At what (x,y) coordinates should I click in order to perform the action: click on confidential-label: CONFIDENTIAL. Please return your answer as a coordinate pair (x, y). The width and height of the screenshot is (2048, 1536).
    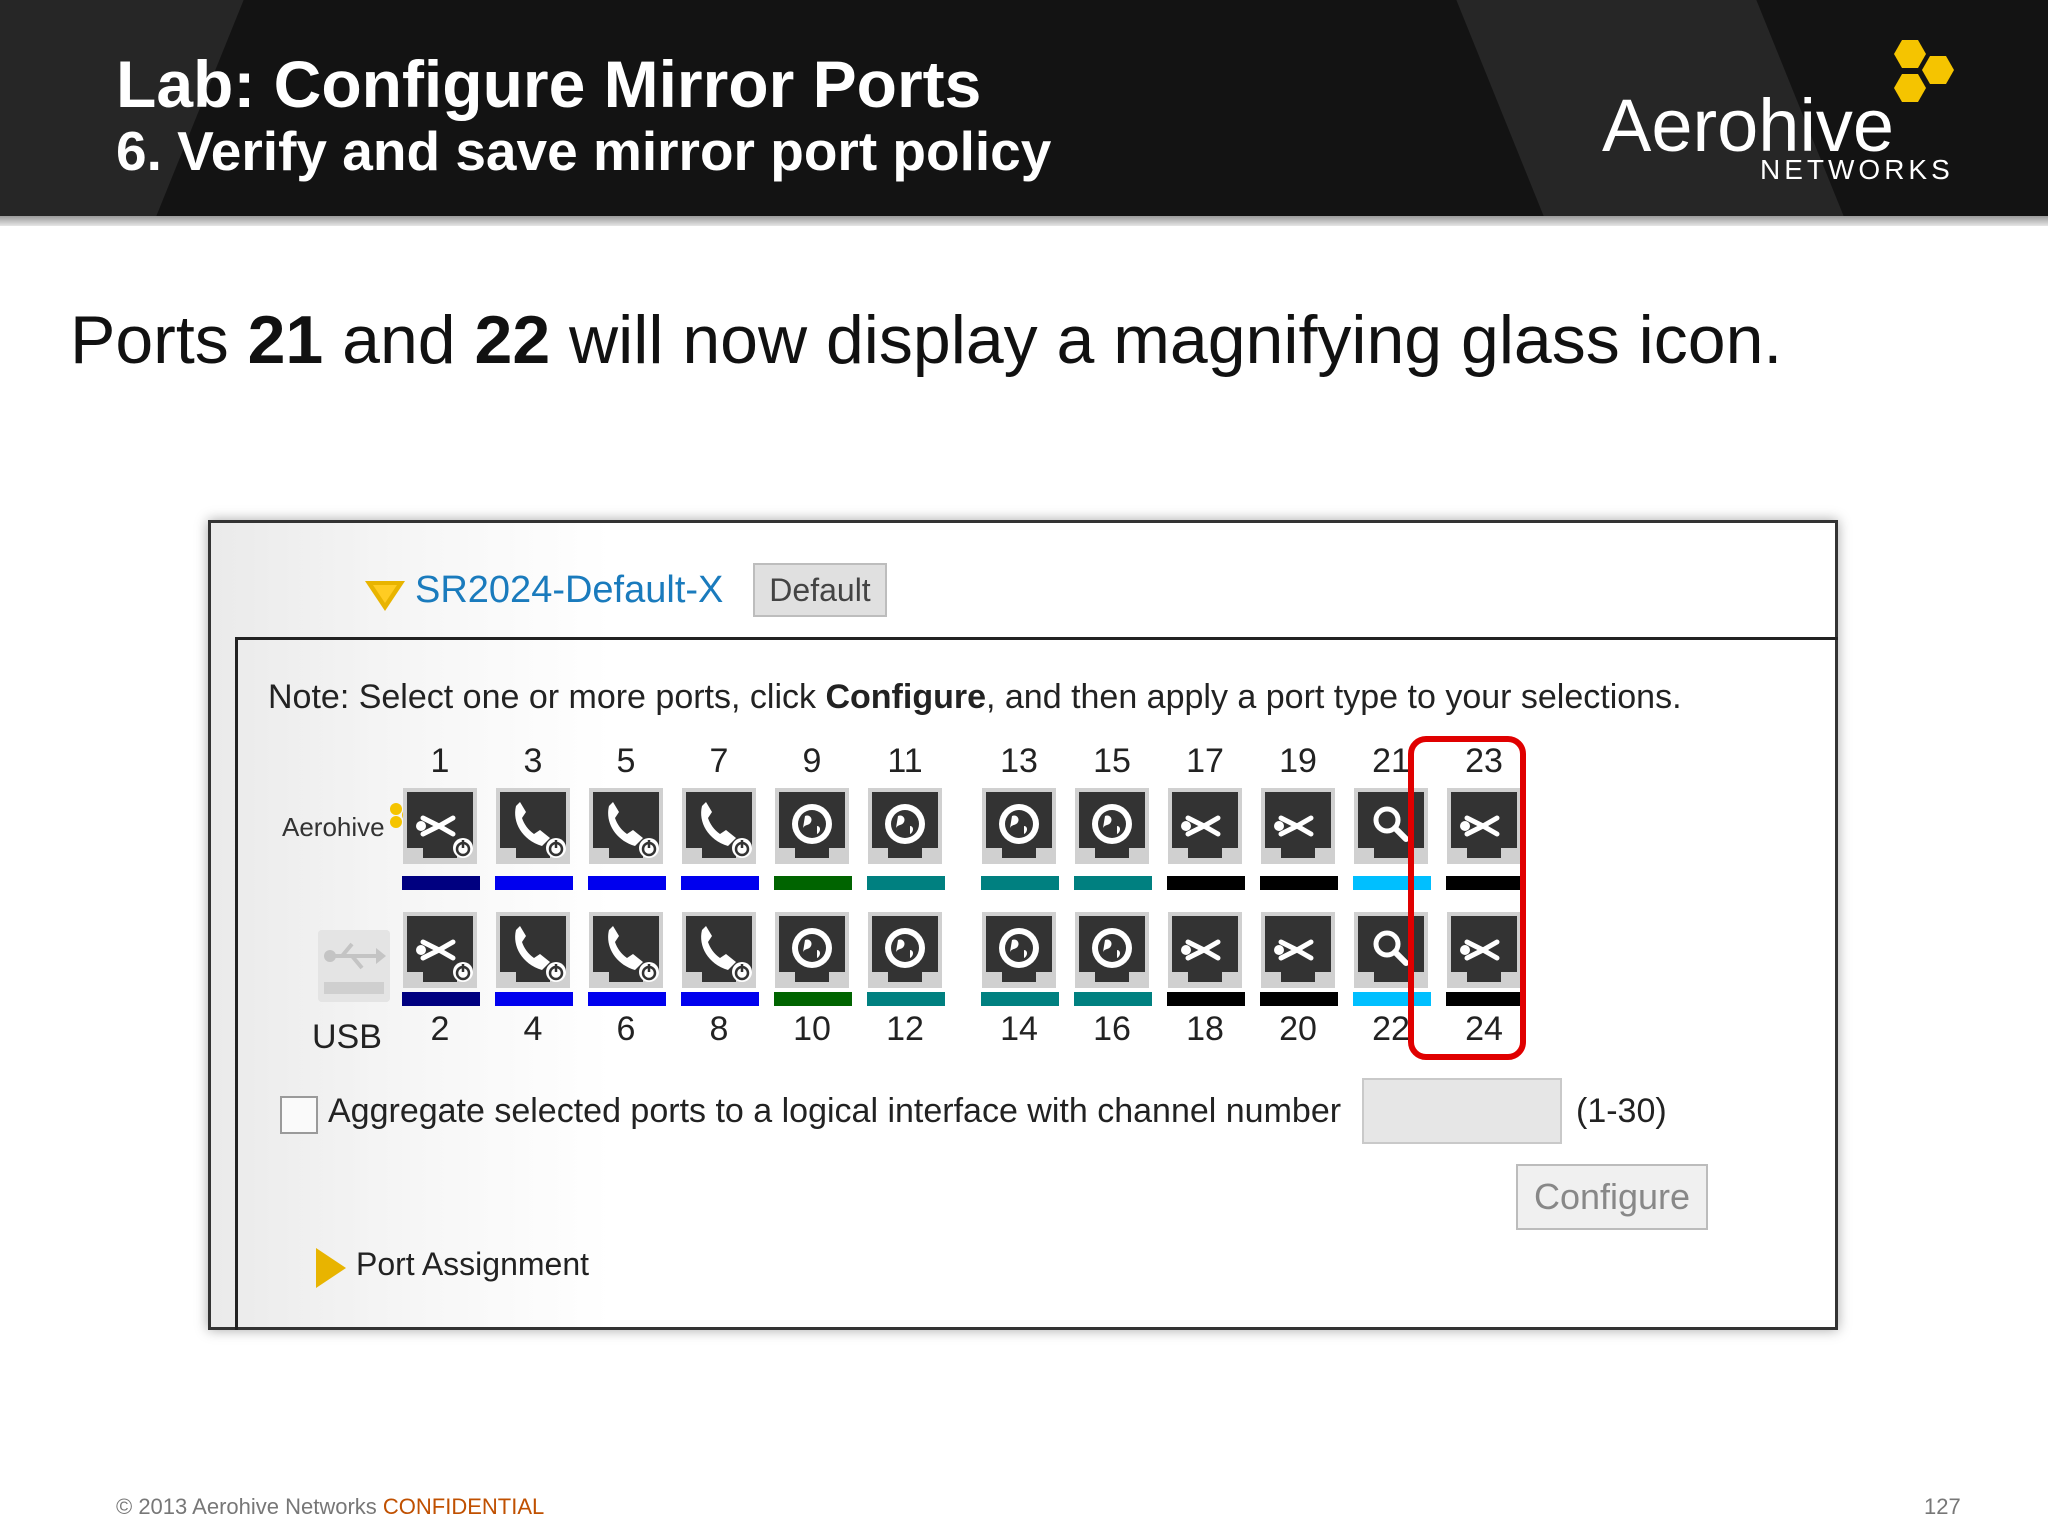
    Looking at the image, I should click on (463, 1506).